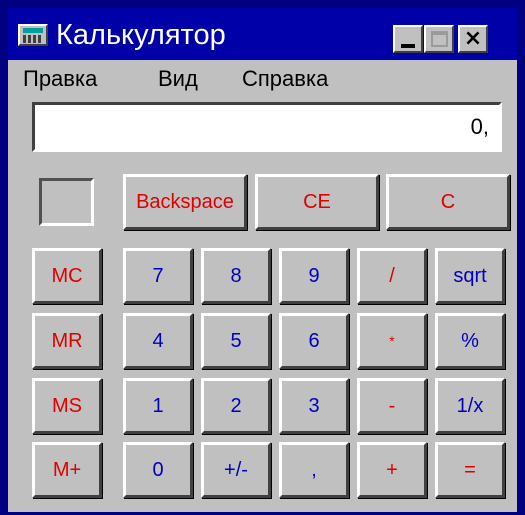 This screenshot has width=525, height=515. I want to click on memory-recall-button: MR, so click(67, 341).